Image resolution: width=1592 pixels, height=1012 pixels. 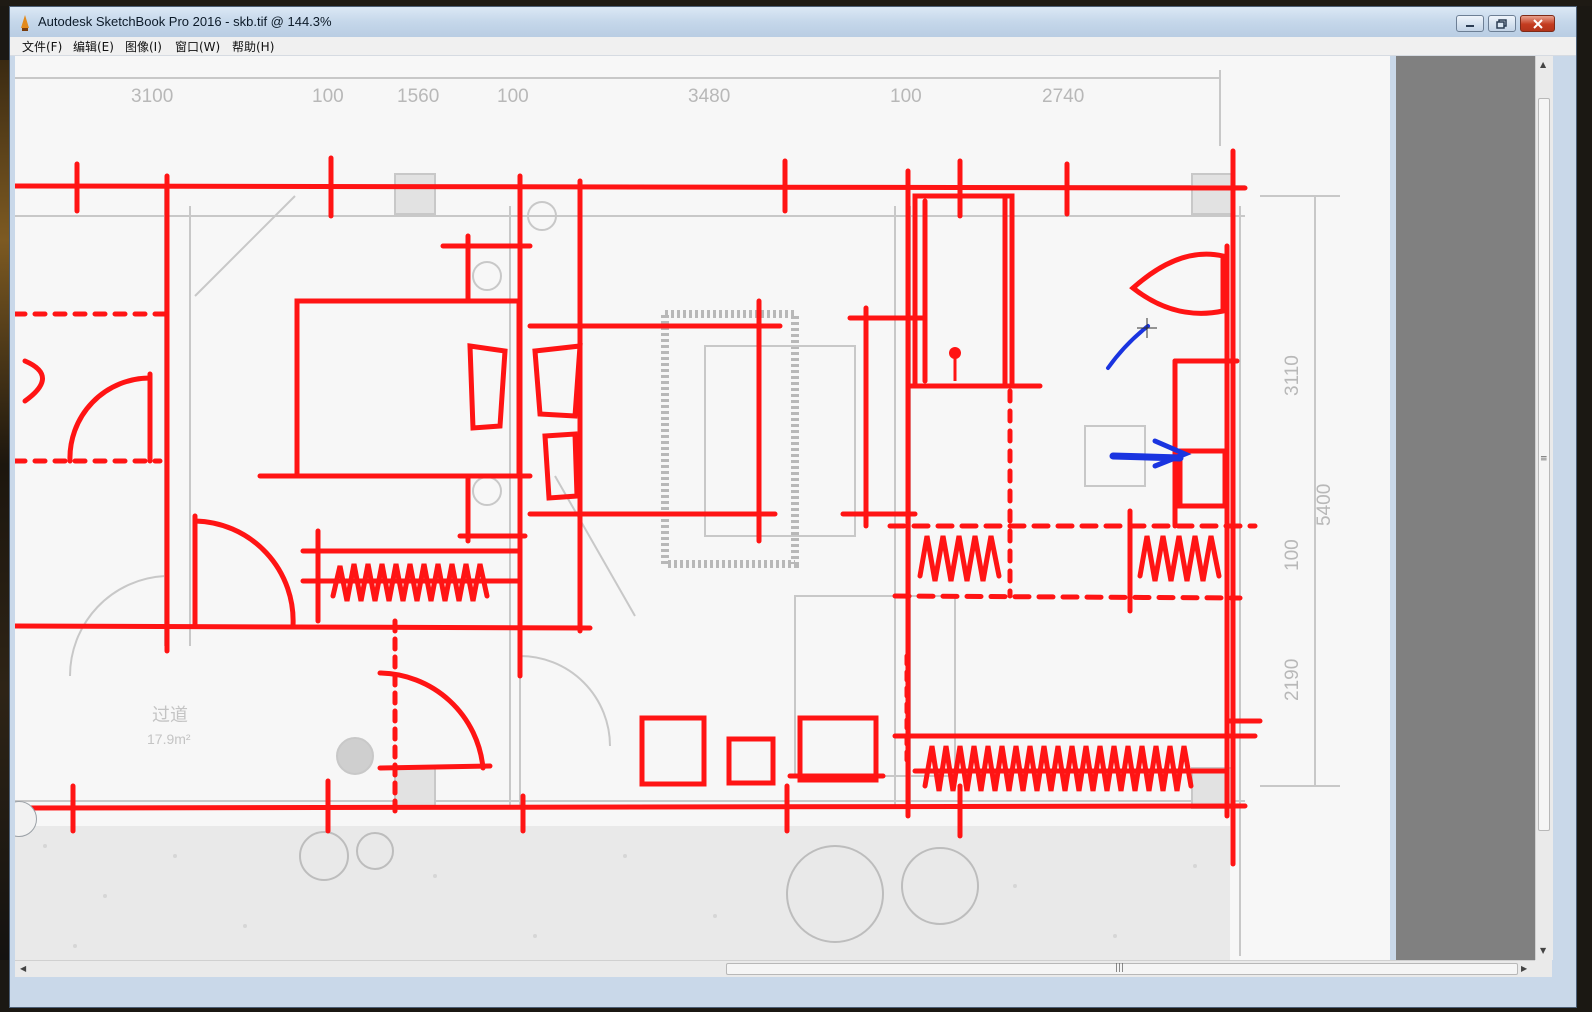 What do you see at coordinates (418, 96) in the screenshot?
I see `dim-top-3: 1560` at bounding box center [418, 96].